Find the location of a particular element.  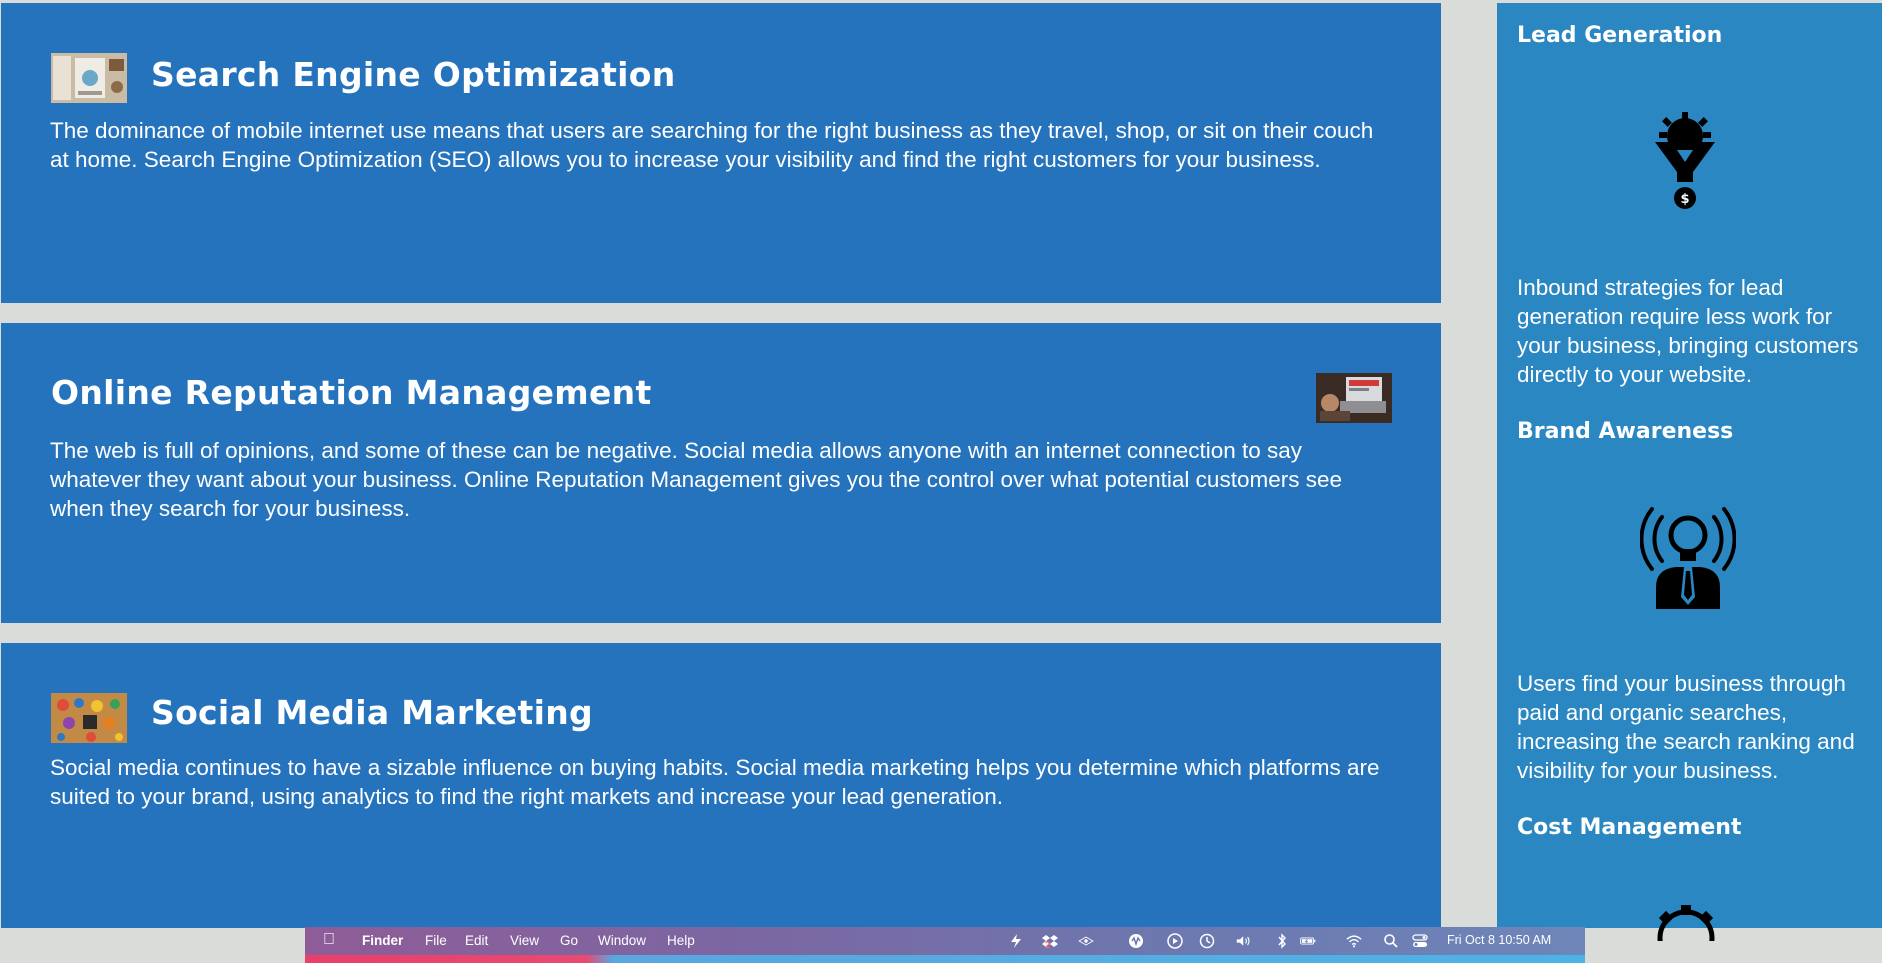

menu-view: View is located at coordinates (524, 940).